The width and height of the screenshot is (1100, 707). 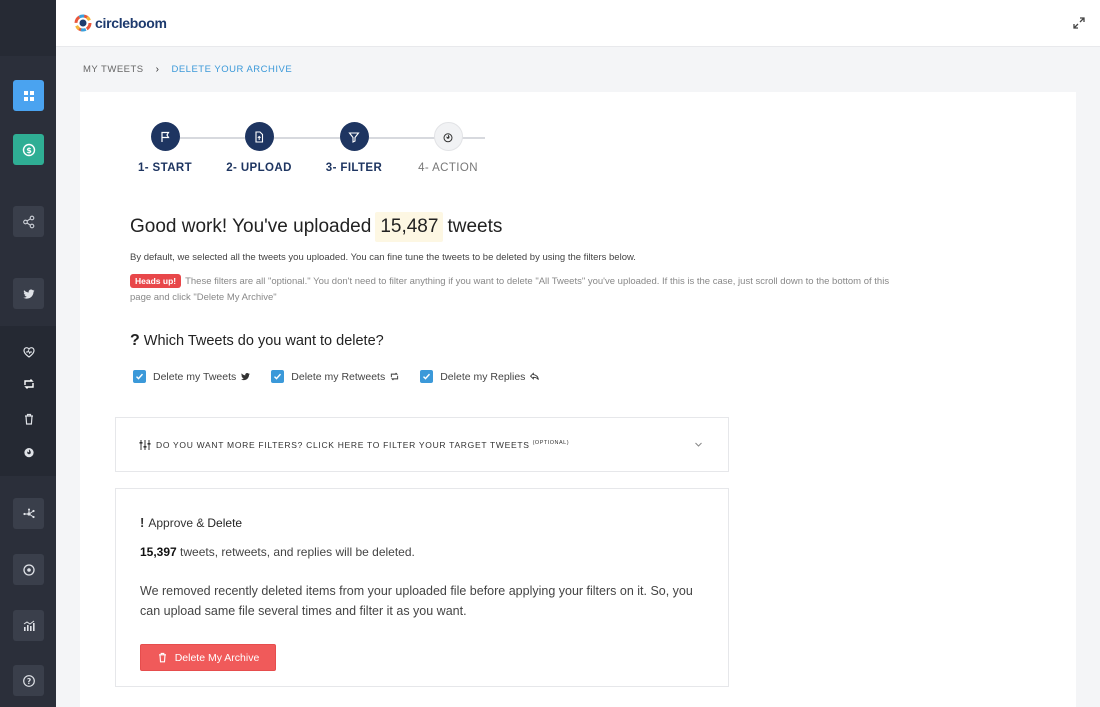 I want to click on step-upload-label: 2- UPLOAD, so click(x=259, y=168).